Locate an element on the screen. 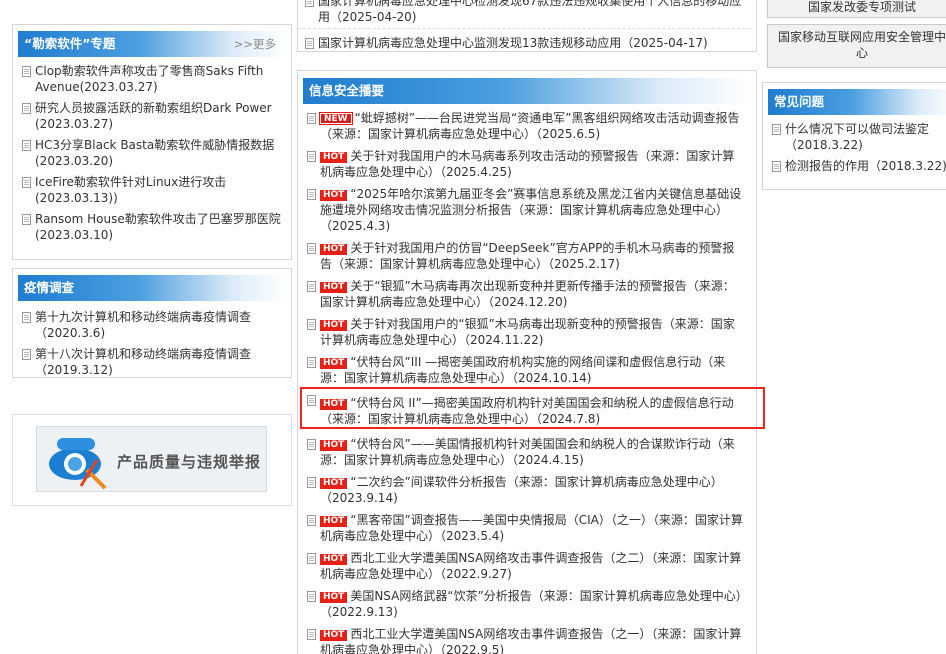 Image resolution: width=946 pixels, height=654 pixels. list-item: 研究人员披露活跃的新勒索组织Dark Power (2023.03.27) is located at coordinates (152, 116).